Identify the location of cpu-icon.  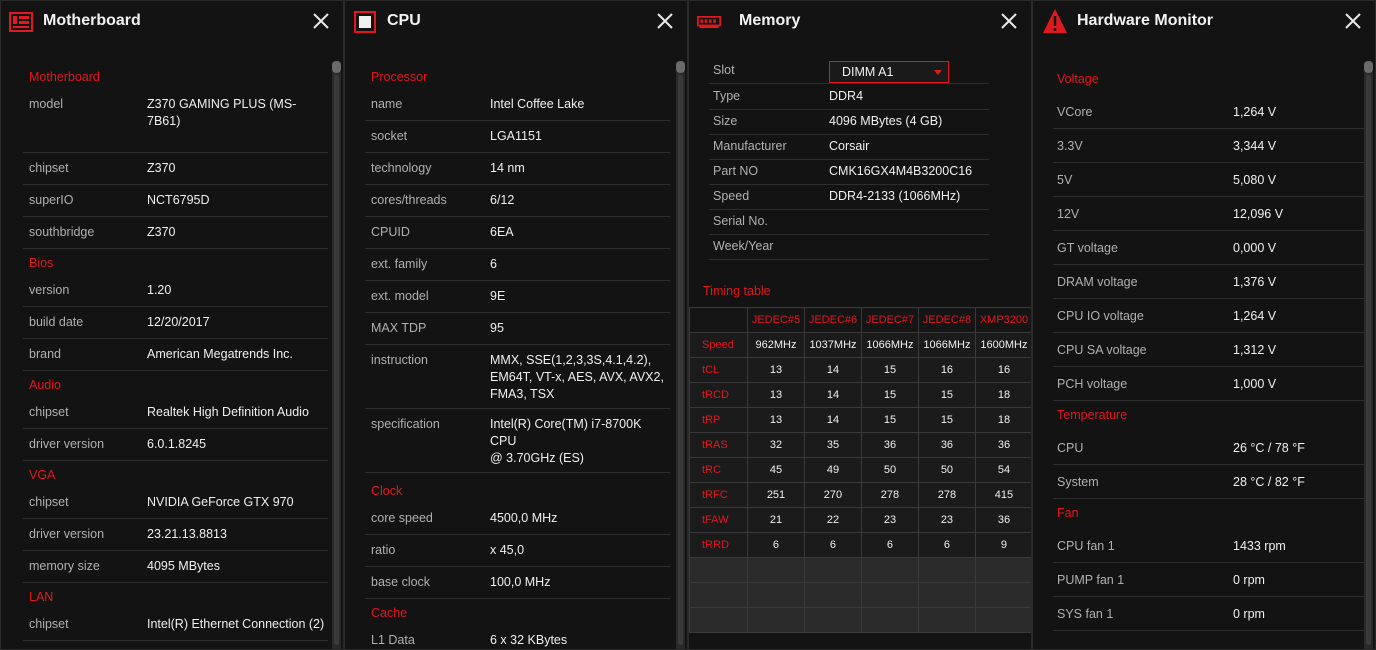
(365, 22).